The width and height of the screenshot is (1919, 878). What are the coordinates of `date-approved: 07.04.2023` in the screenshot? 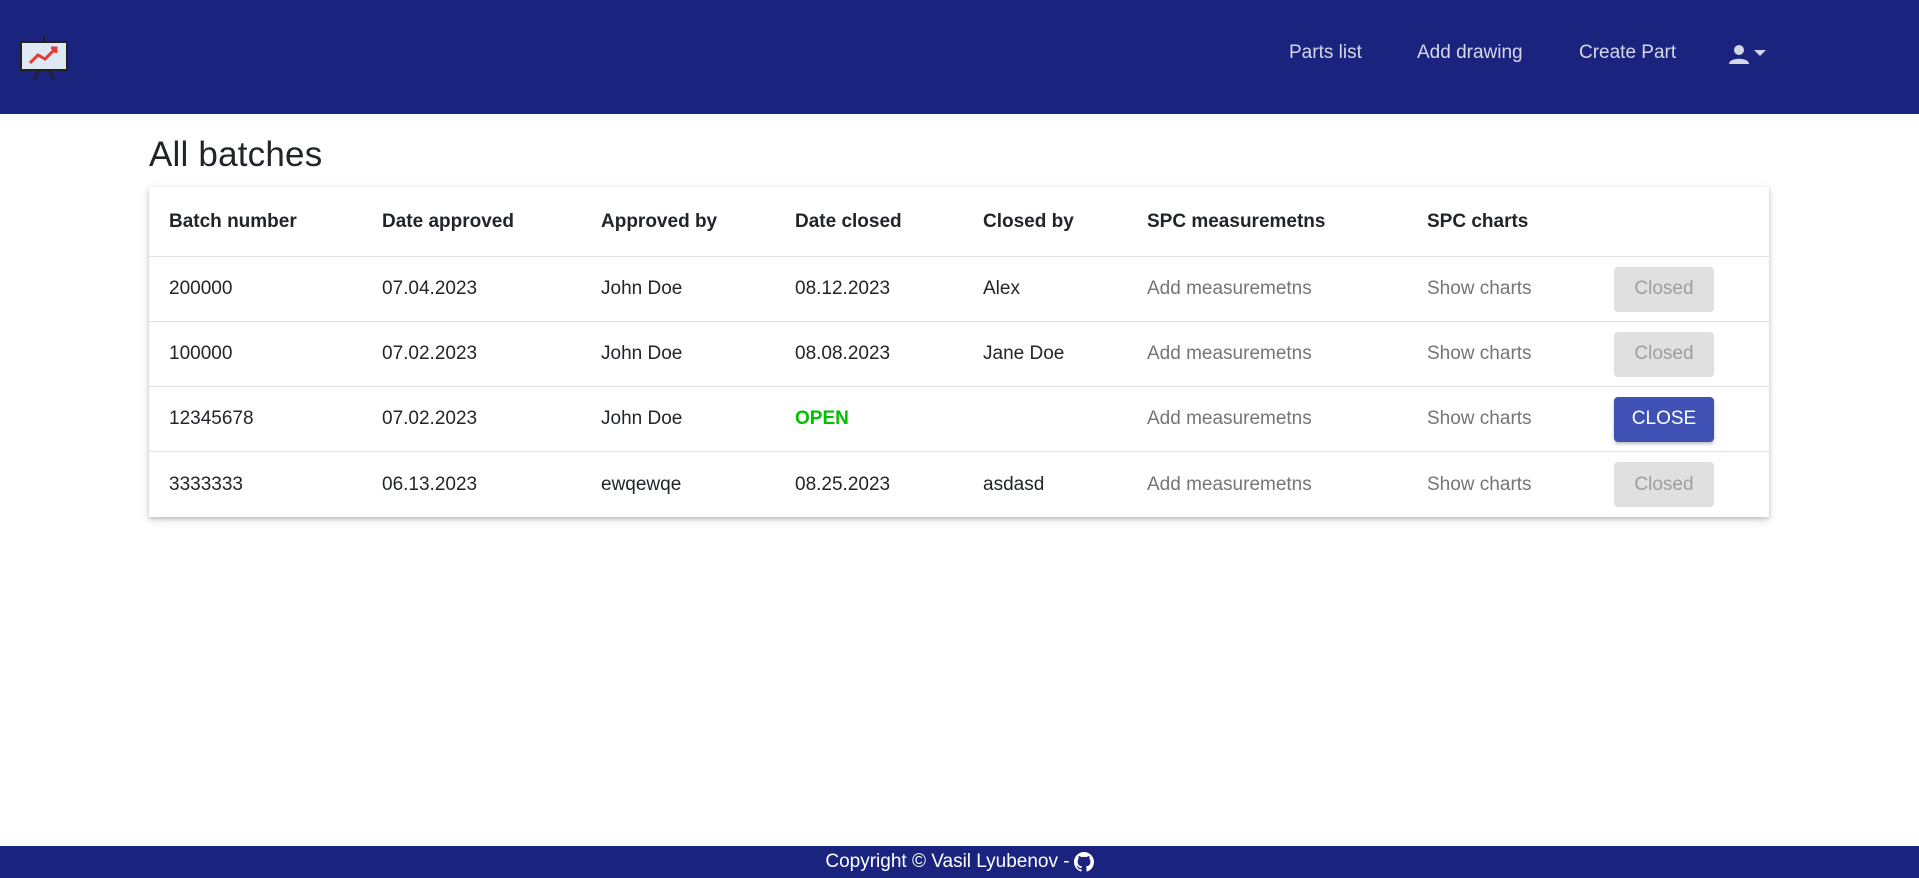 It's located at (430, 288).